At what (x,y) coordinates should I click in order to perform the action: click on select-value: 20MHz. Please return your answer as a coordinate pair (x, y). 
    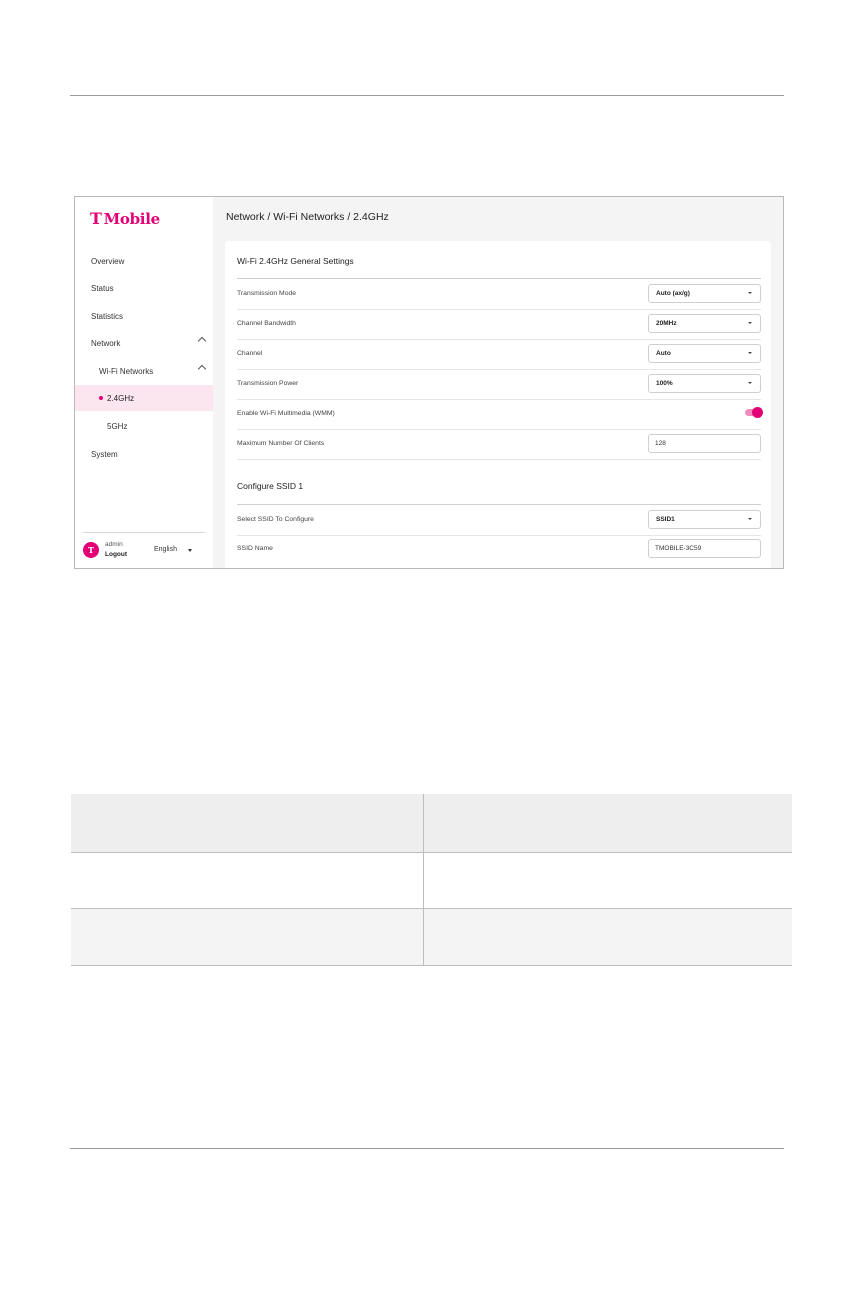
    Looking at the image, I should click on (666, 323).